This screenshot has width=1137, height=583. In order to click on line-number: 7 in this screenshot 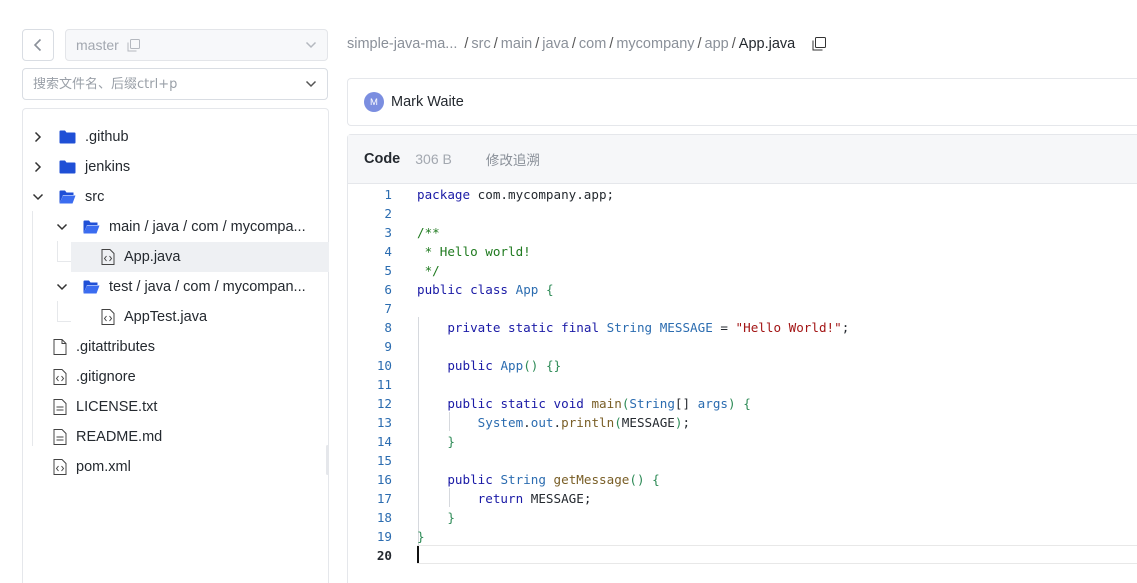, I will do `click(370, 308)`.